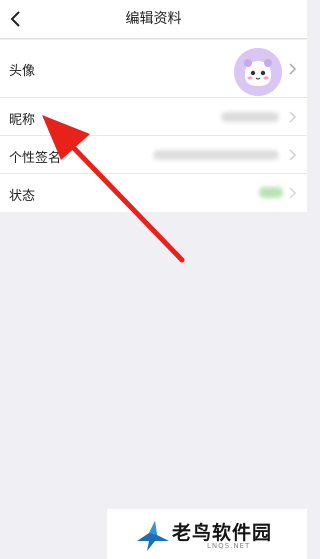 The image size is (320, 559). What do you see at coordinates (22, 120) in the screenshot?
I see `row-label-nickname: 昵称` at bounding box center [22, 120].